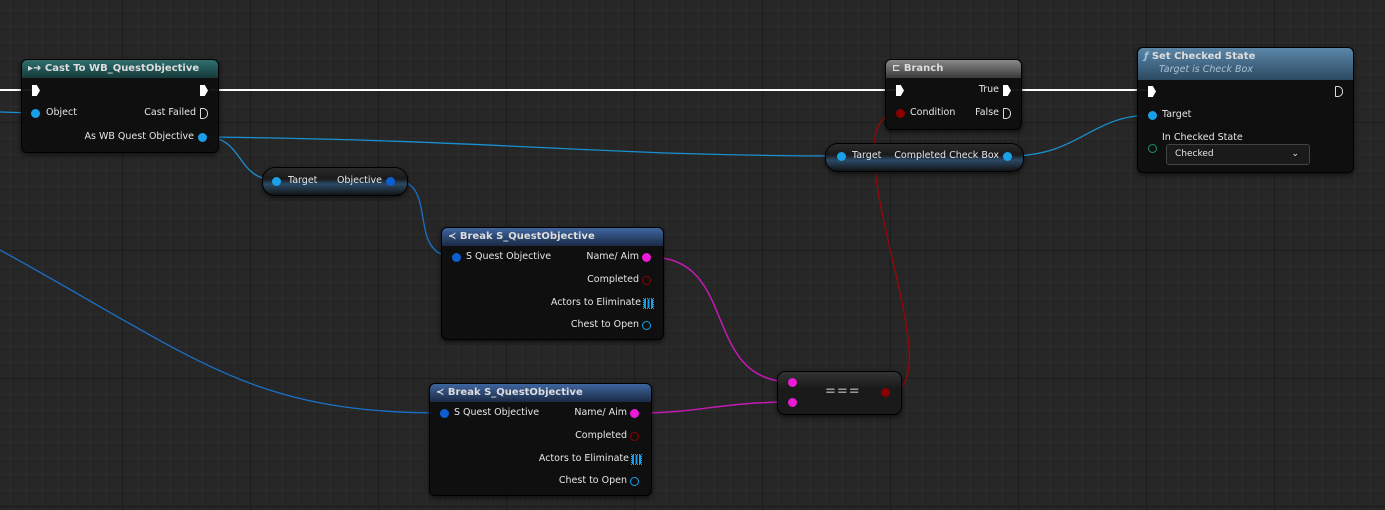 This screenshot has width=1385, height=510. Describe the element at coordinates (900, 113) in the screenshot. I see `condition-pin` at that location.